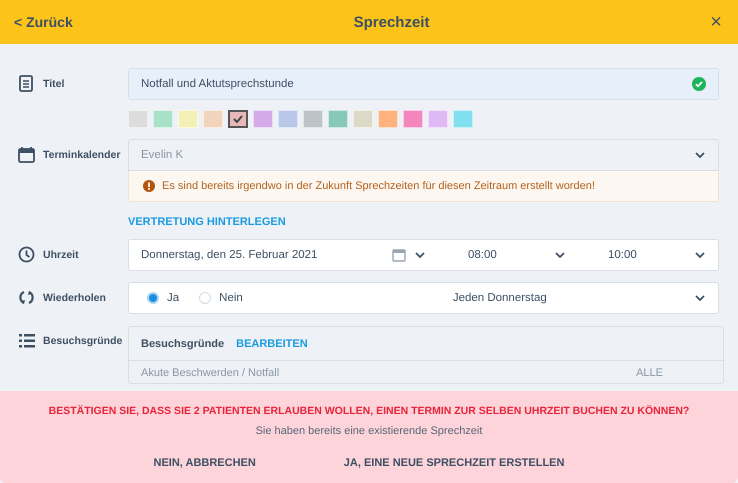 The image size is (738, 483). What do you see at coordinates (163, 298) in the screenshot?
I see `radio-option: Ja` at bounding box center [163, 298].